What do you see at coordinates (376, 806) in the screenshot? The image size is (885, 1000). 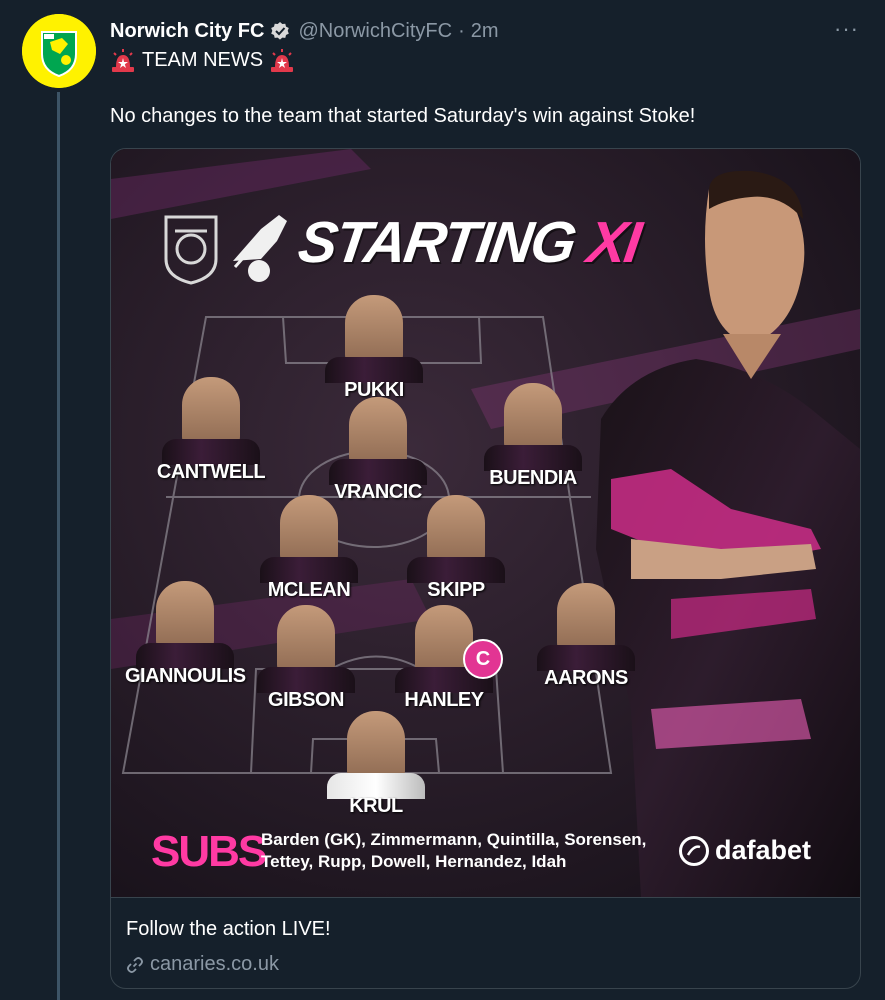 I see `player-name: KRUL` at bounding box center [376, 806].